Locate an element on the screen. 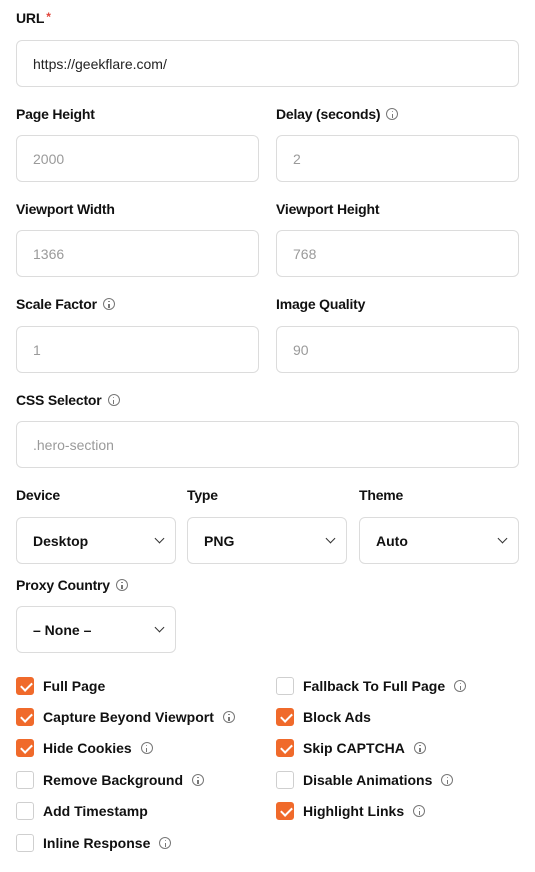  viewport-height-label-text: Viewport Height is located at coordinates (328, 209).